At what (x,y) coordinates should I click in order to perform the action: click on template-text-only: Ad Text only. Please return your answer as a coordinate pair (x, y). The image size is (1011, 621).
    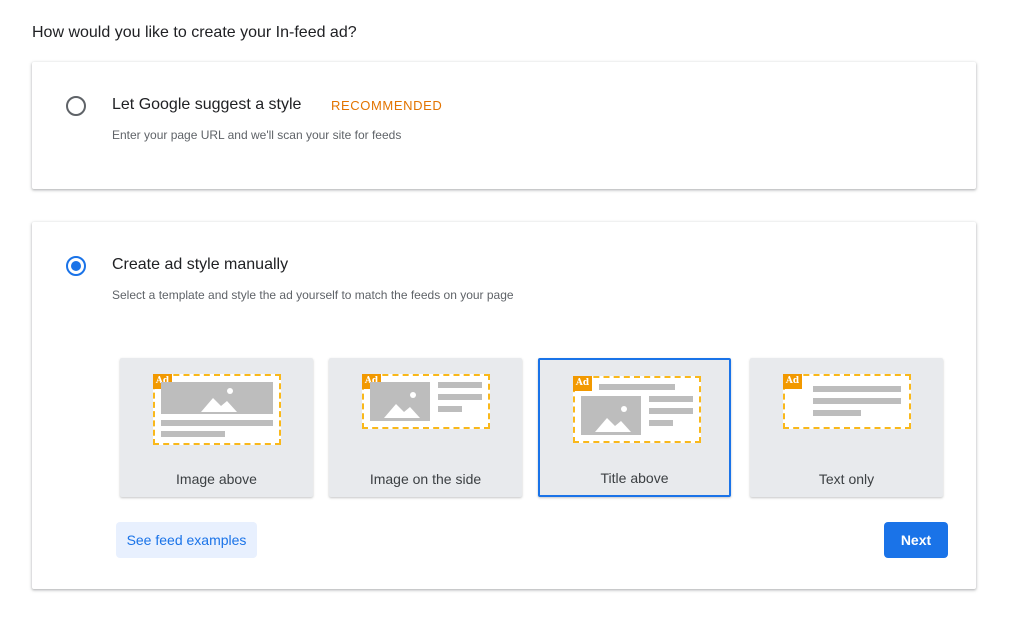
    Looking at the image, I should click on (846, 427).